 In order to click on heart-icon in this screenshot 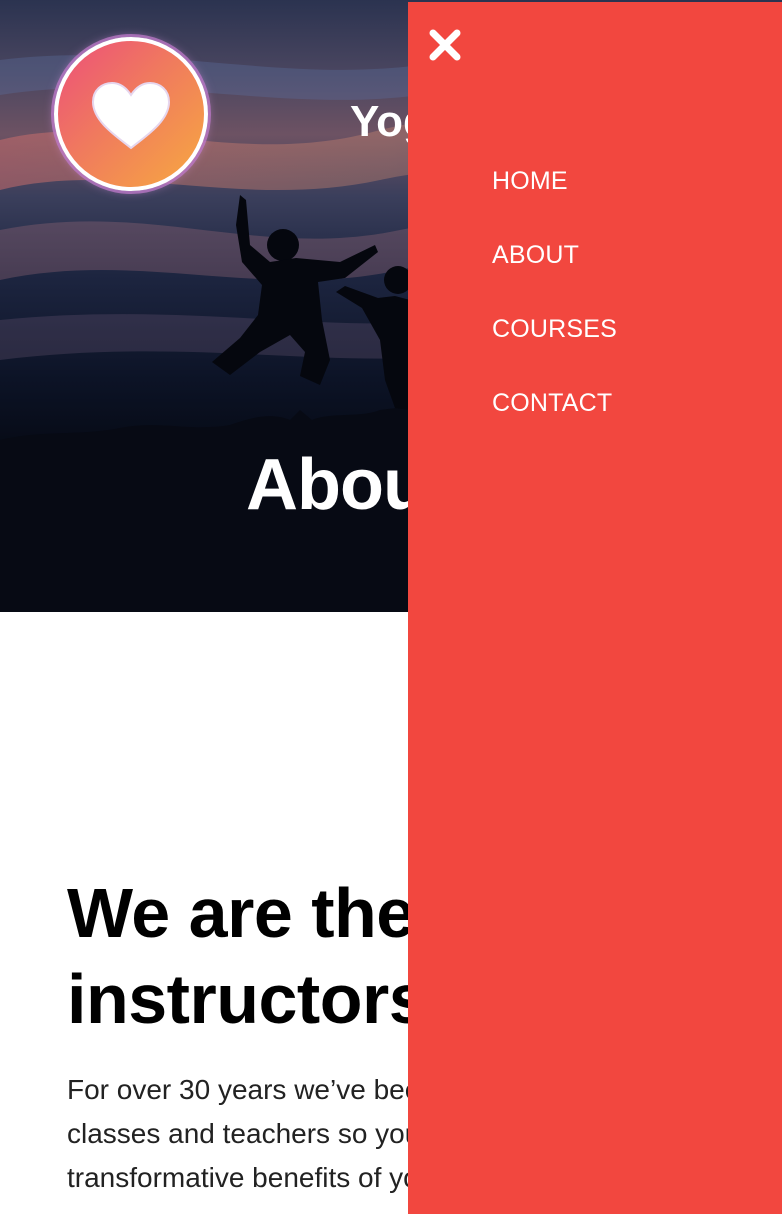, I will do `click(131, 115)`.